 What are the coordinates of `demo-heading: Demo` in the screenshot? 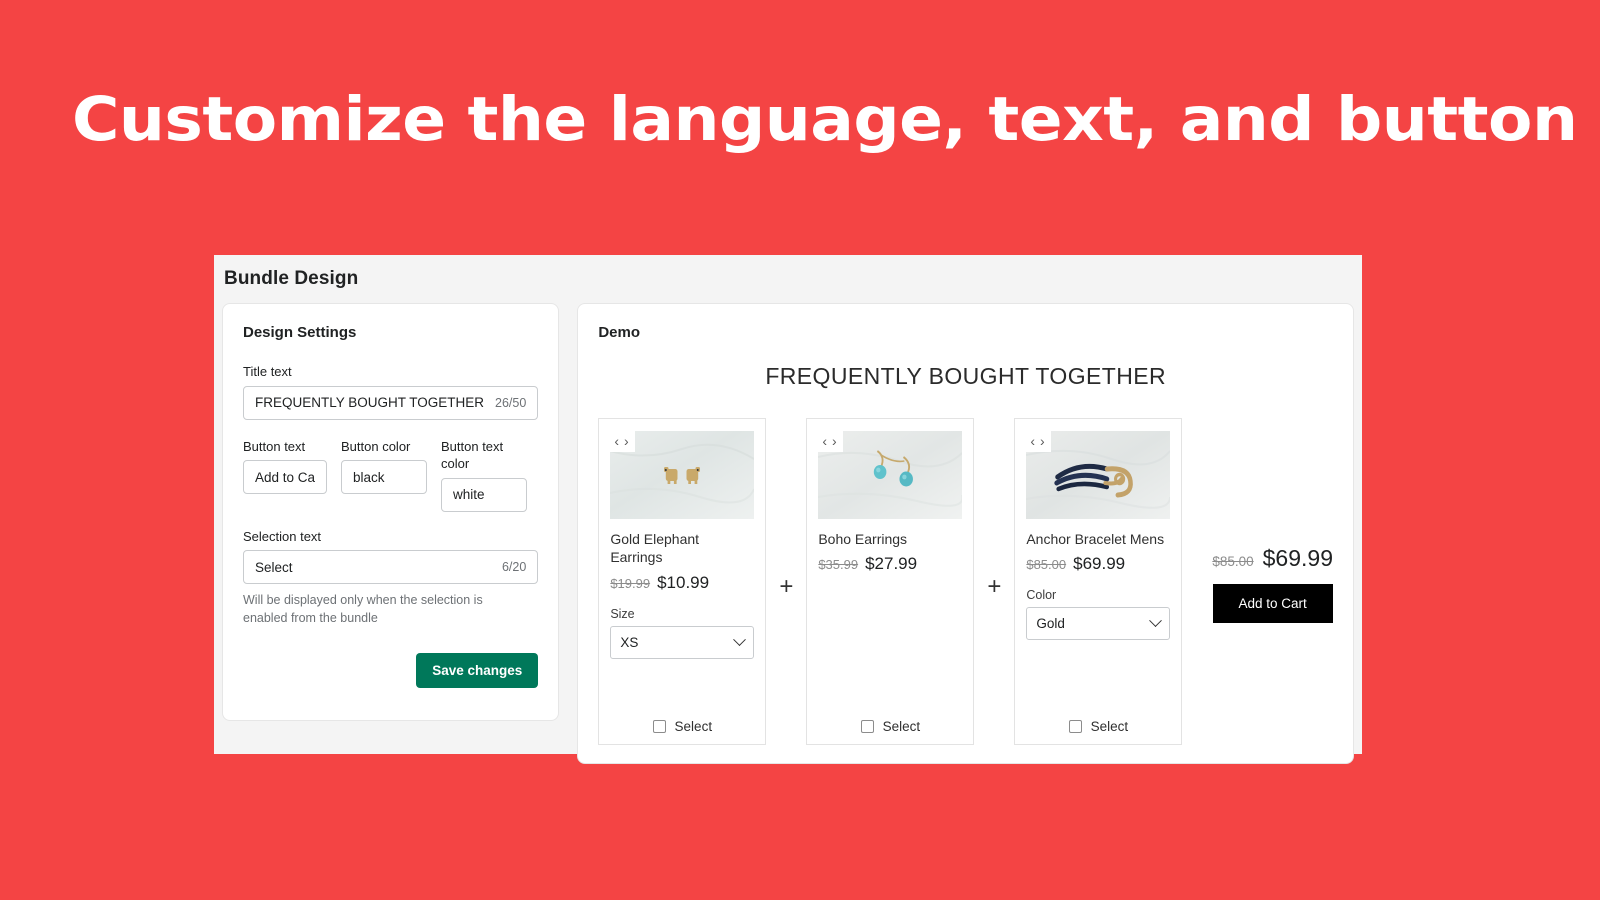 It's located at (619, 332).